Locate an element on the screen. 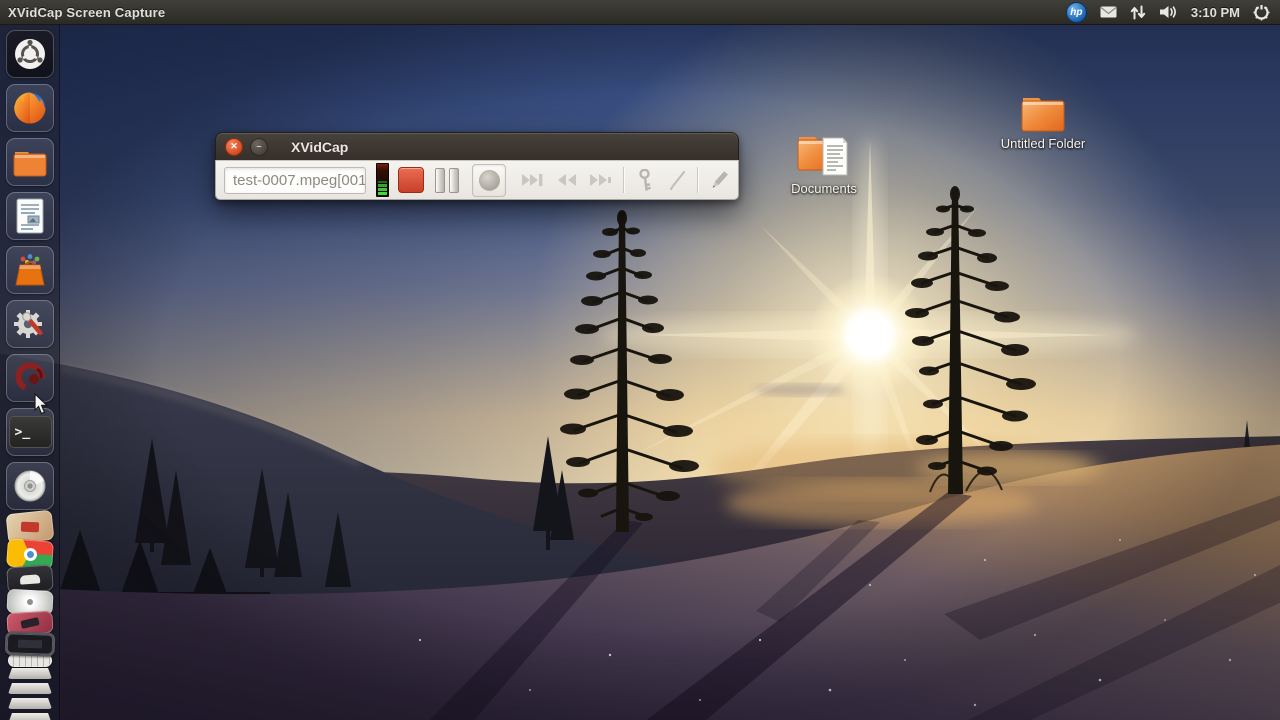  pencil-icon is located at coordinates (720, 179).